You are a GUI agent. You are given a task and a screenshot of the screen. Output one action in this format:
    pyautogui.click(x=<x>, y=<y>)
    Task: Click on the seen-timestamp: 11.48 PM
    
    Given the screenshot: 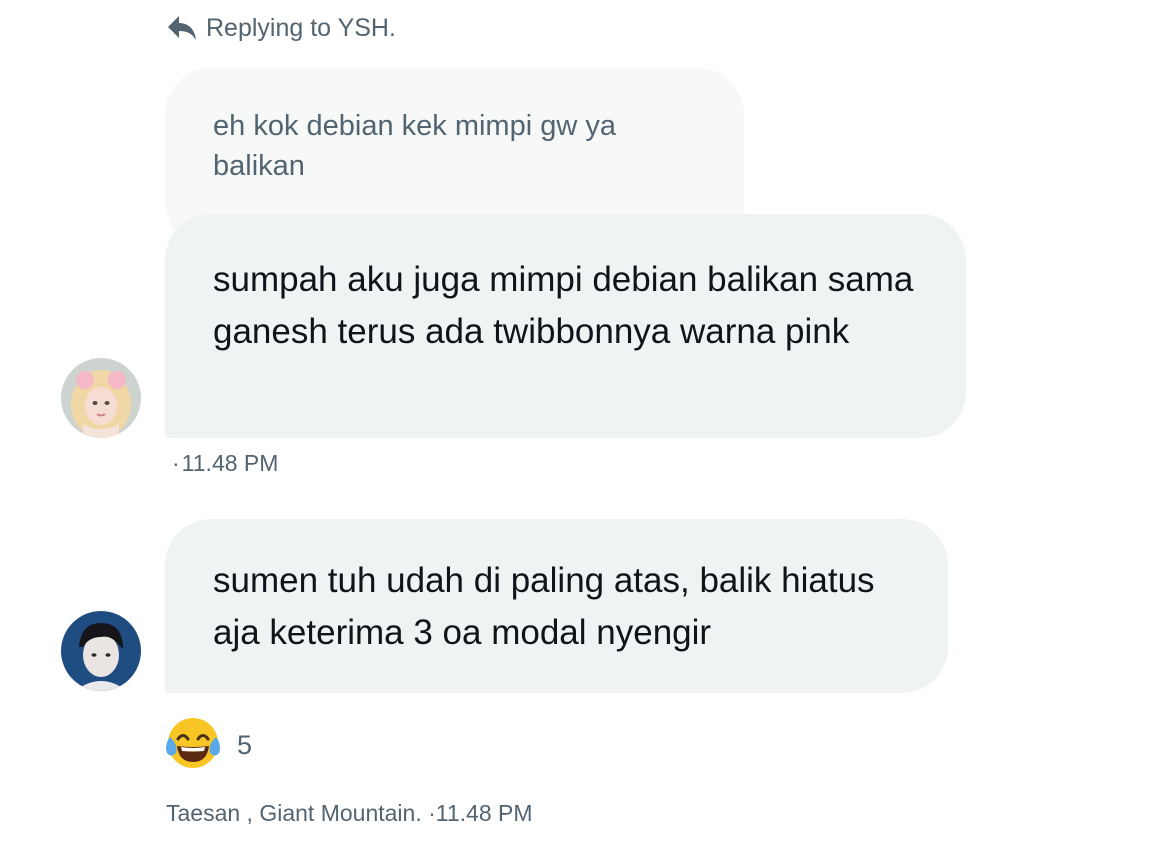 What is the action you would take?
    pyautogui.click(x=484, y=813)
    